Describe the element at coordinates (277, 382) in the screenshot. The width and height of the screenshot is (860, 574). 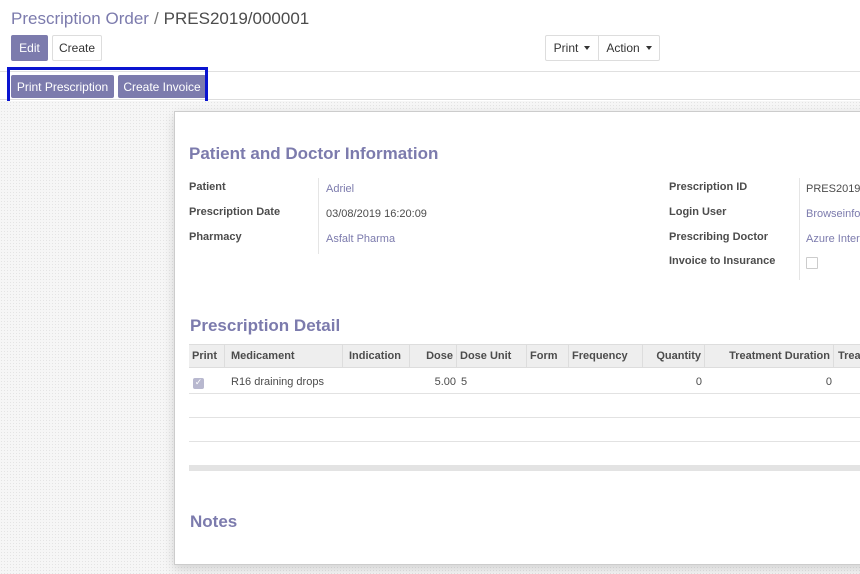
I see `row-medicament: R16 draining drops` at that location.